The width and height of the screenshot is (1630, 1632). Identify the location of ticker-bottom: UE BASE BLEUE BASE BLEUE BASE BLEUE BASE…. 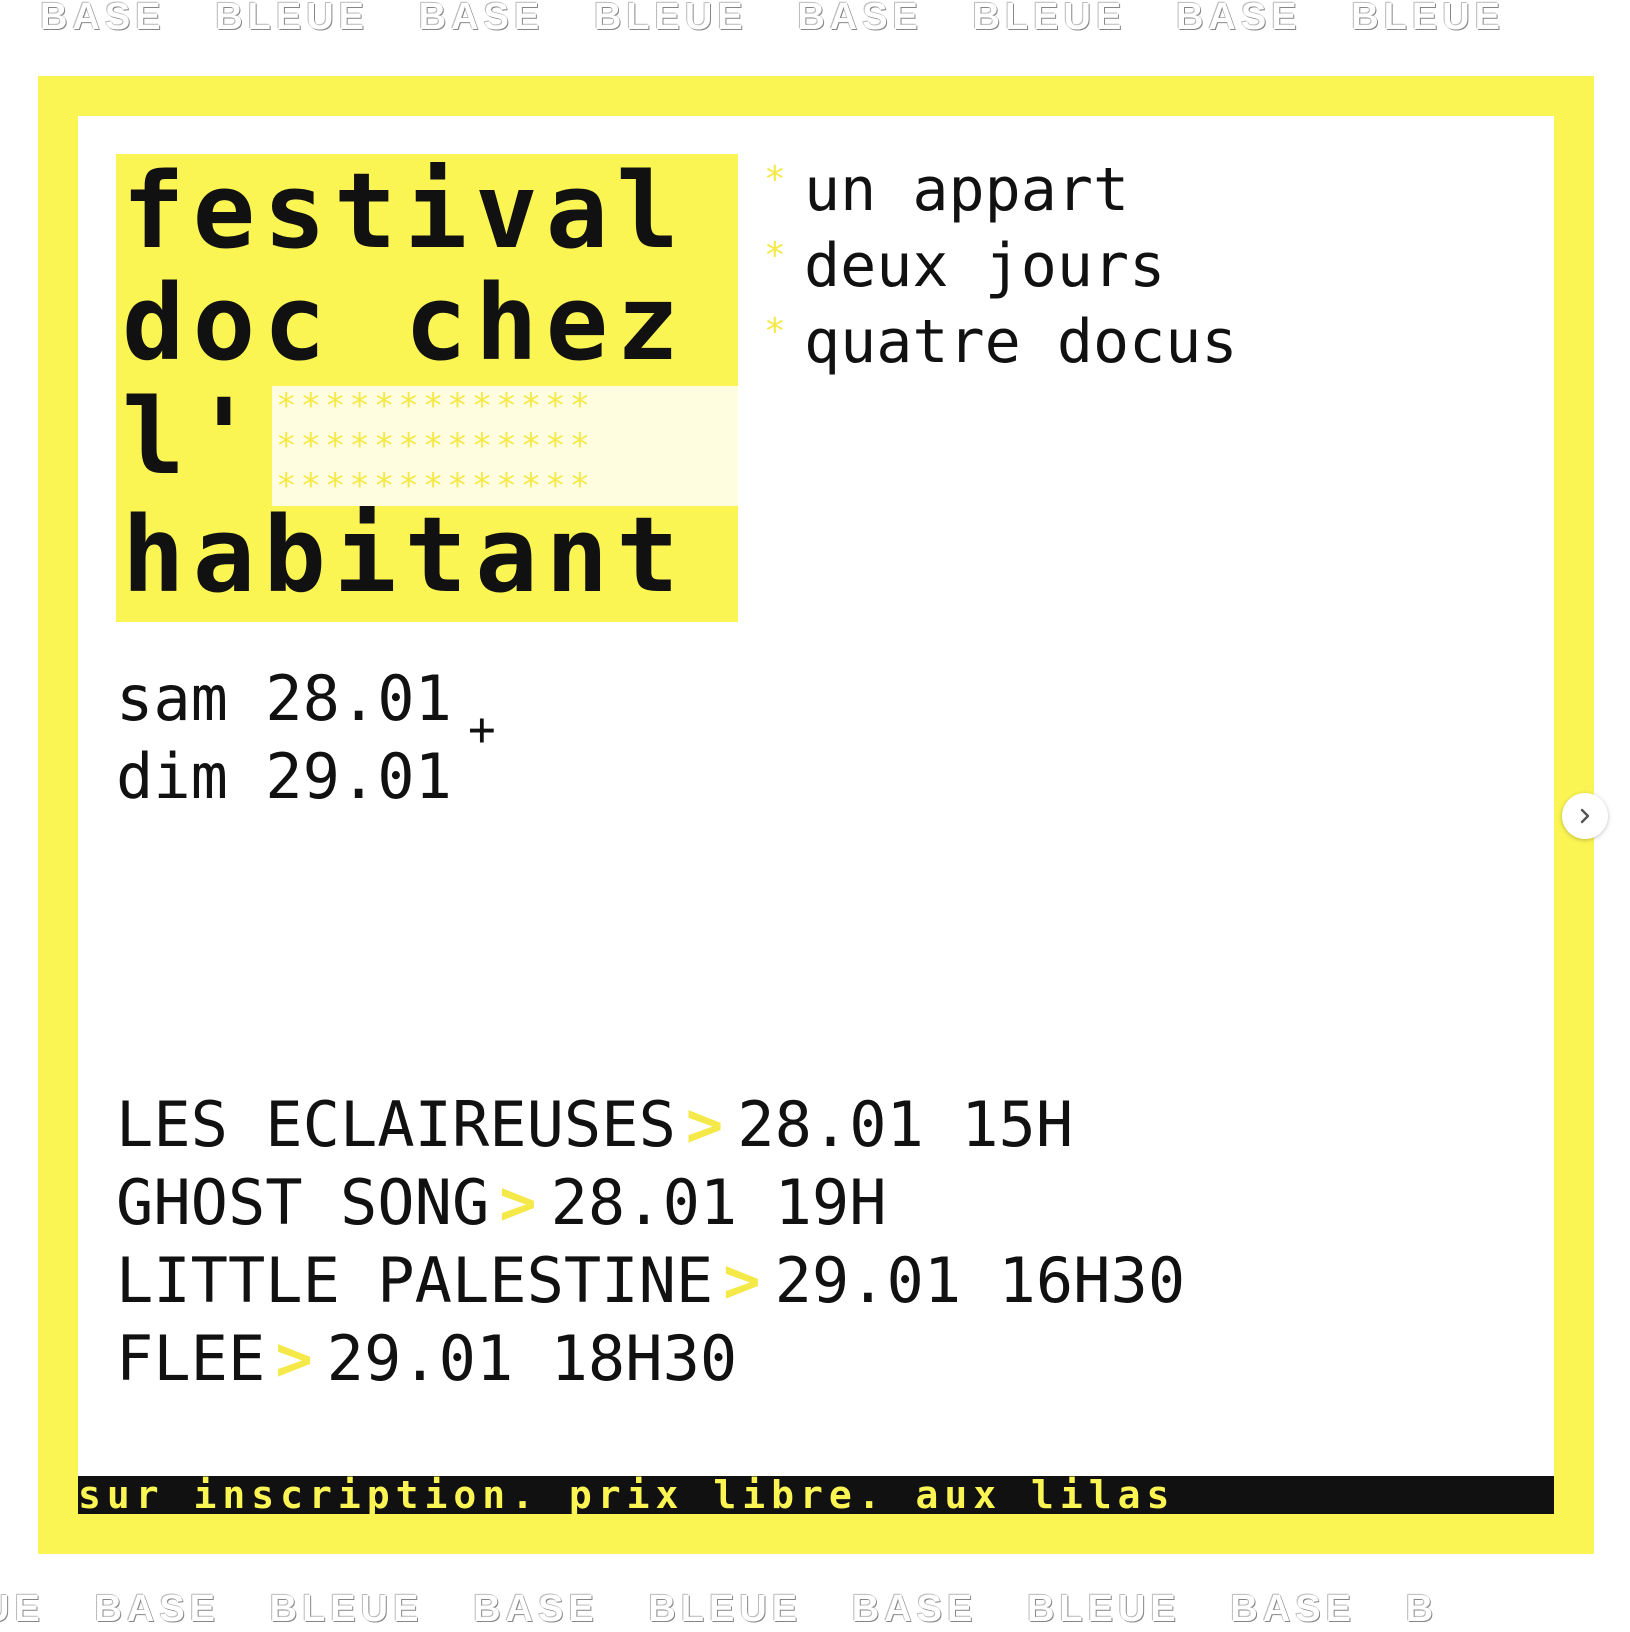
(815, 1610).